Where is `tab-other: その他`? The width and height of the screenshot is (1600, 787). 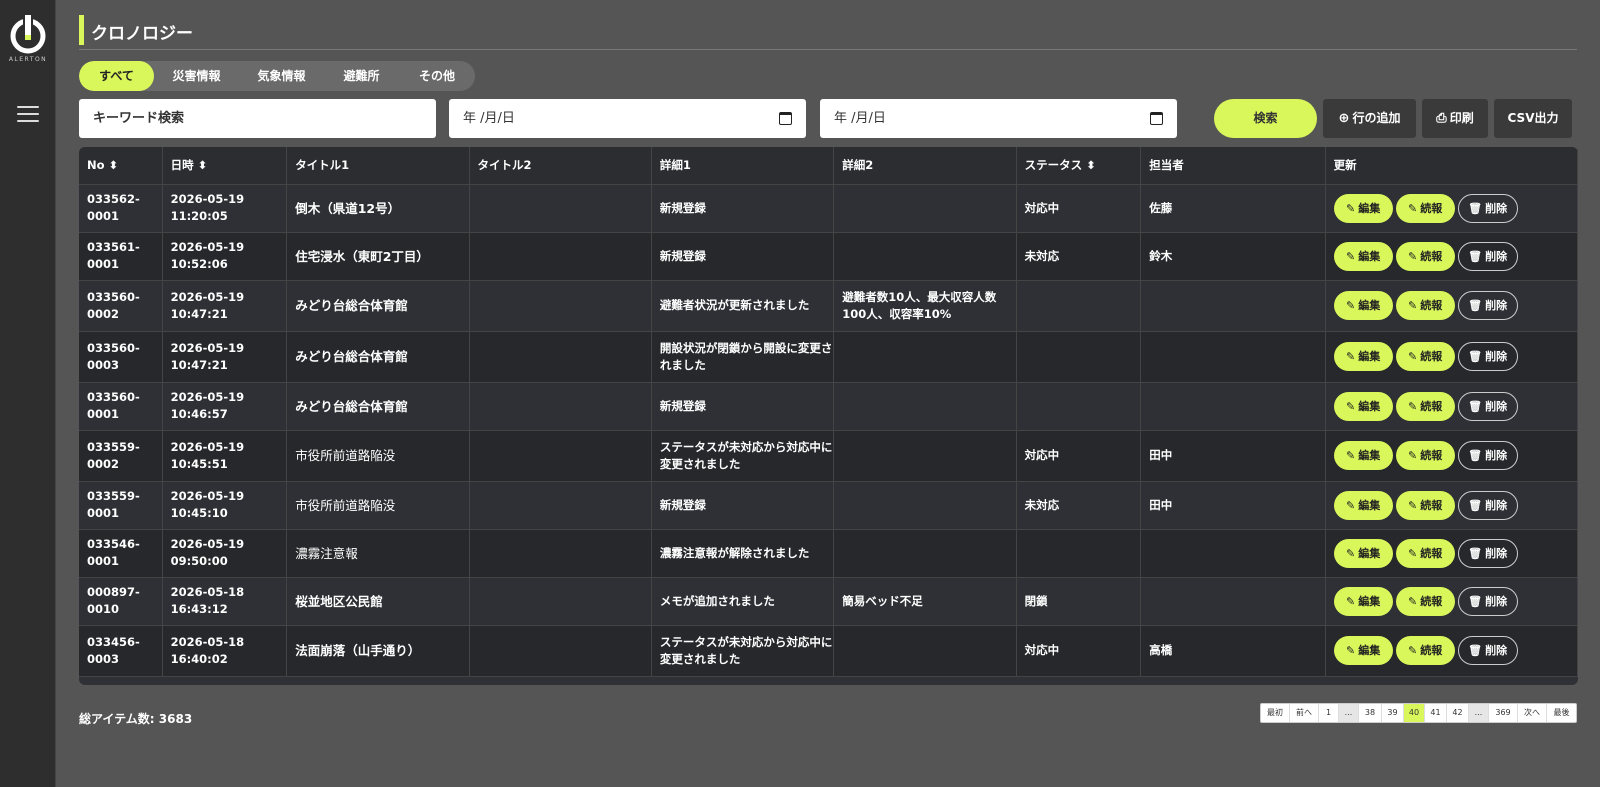 tab-other: その他 is located at coordinates (437, 76).